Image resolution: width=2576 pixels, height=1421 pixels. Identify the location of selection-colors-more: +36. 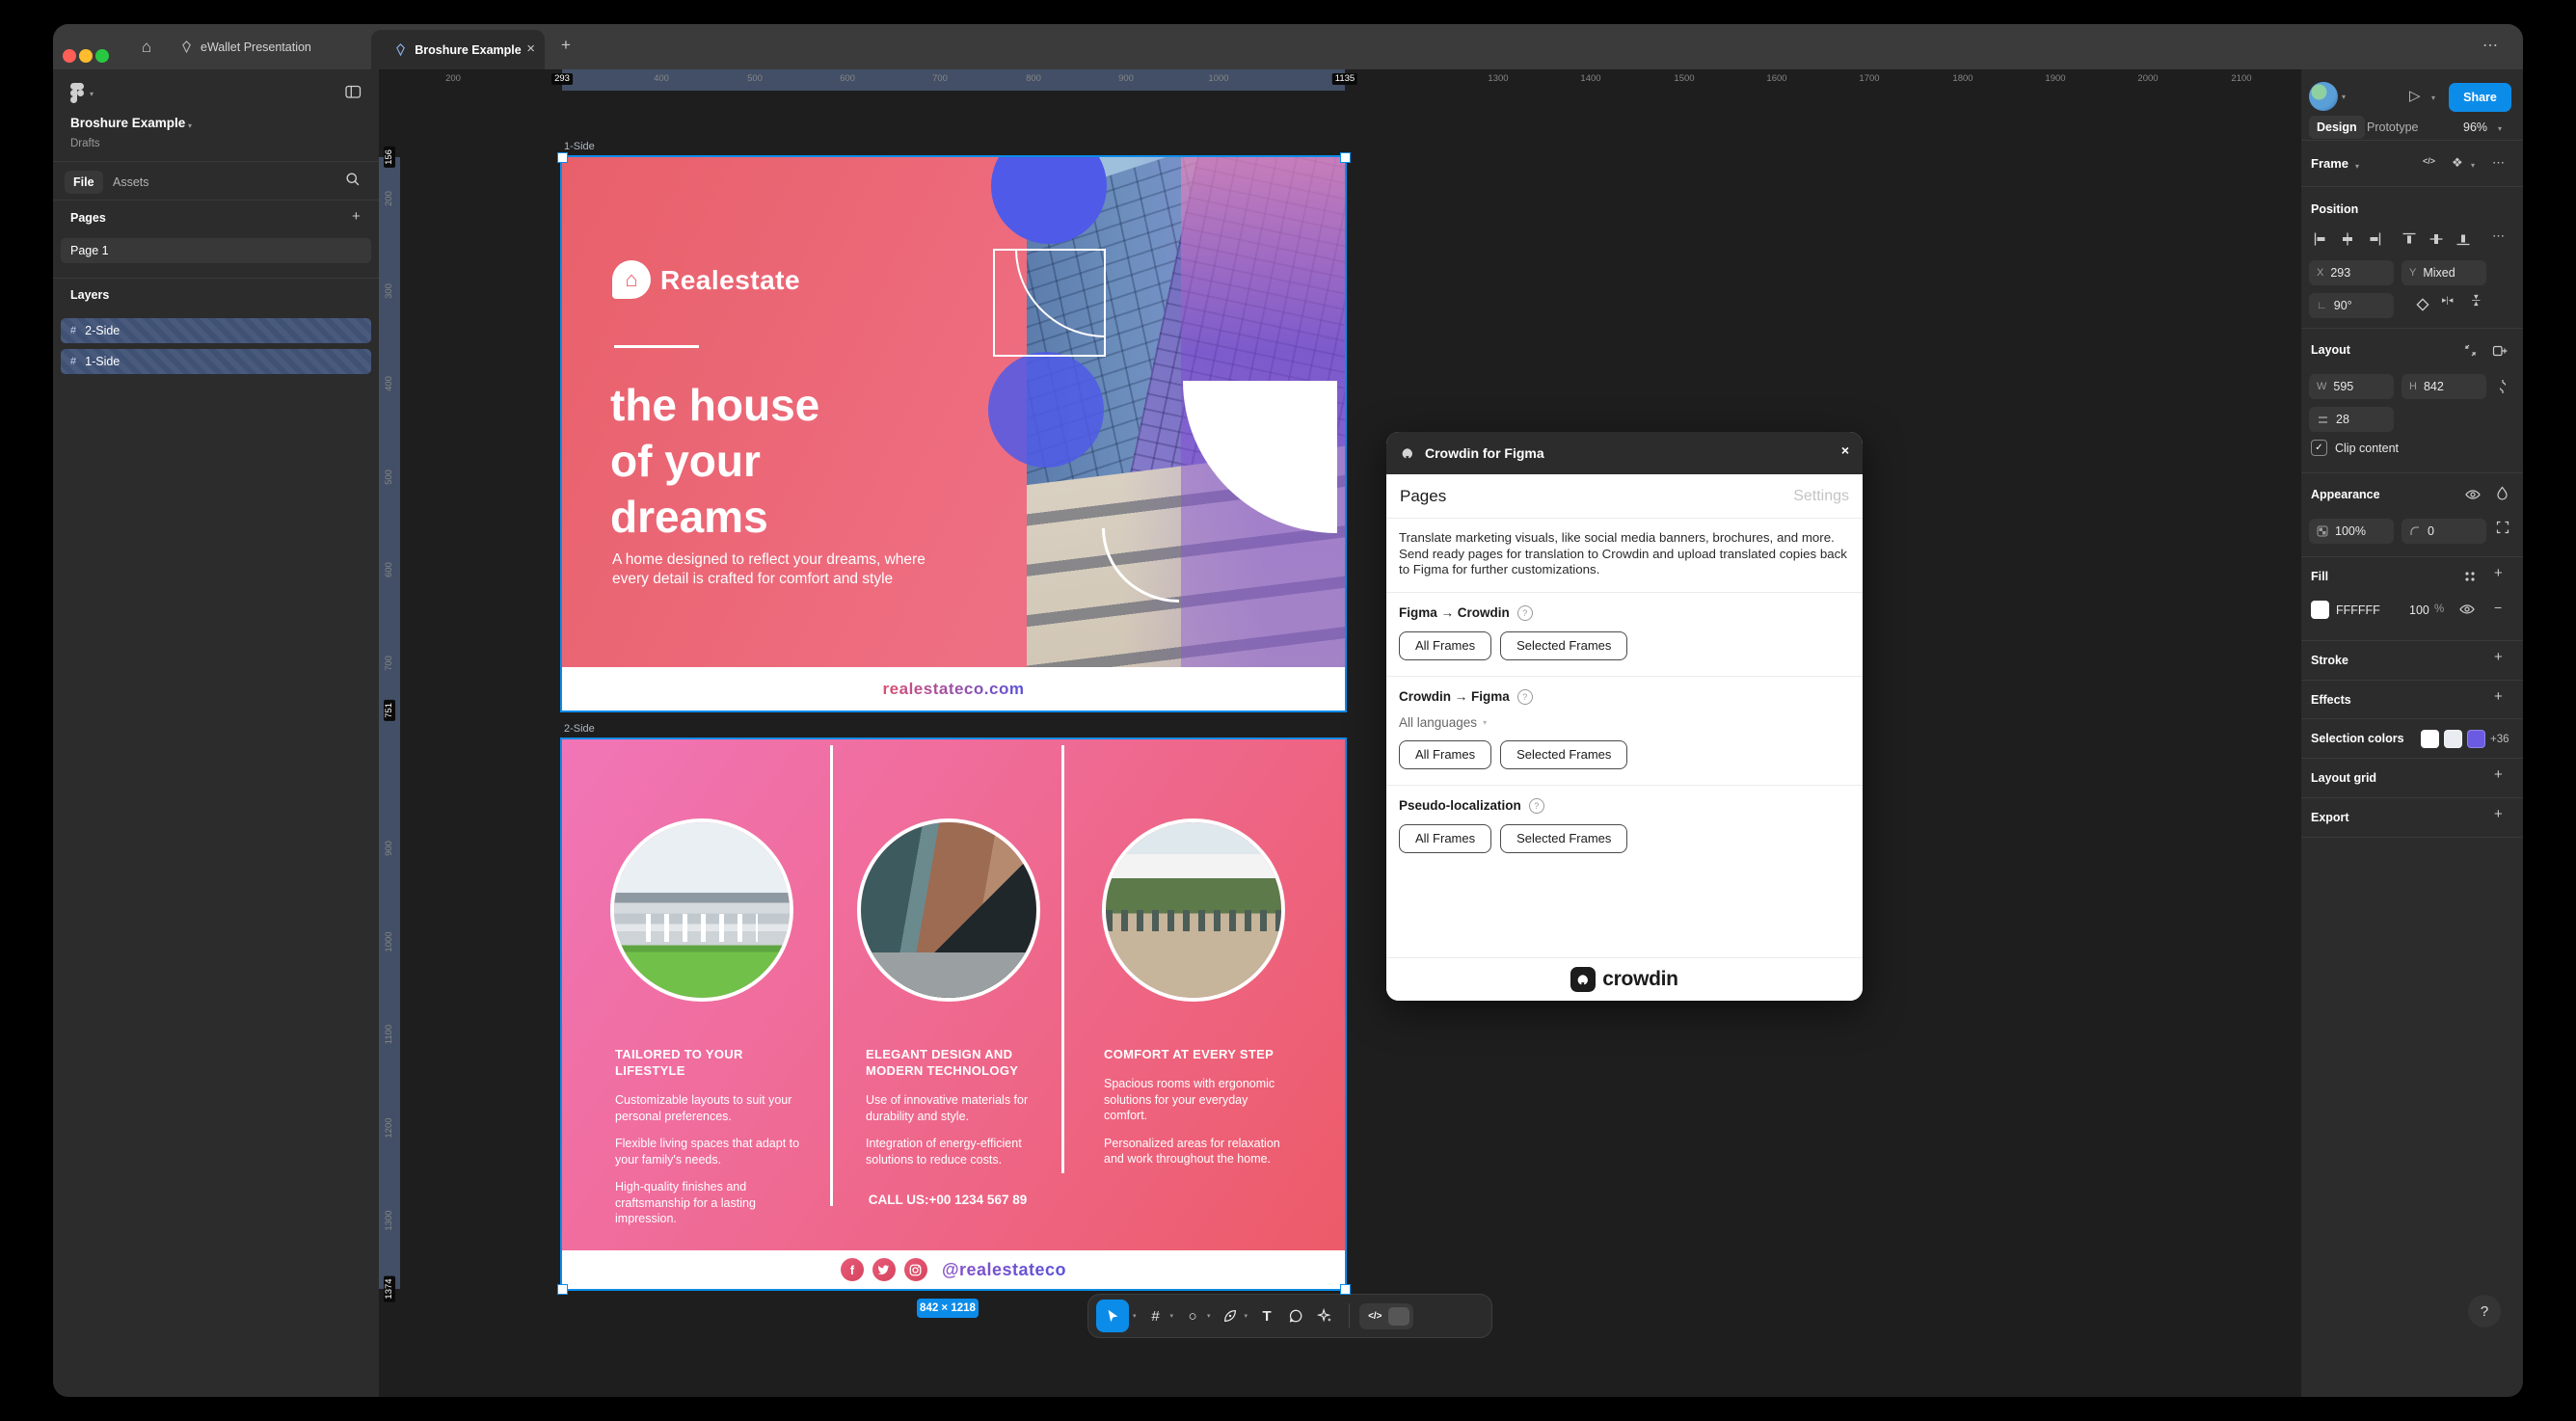
(2500, 739).